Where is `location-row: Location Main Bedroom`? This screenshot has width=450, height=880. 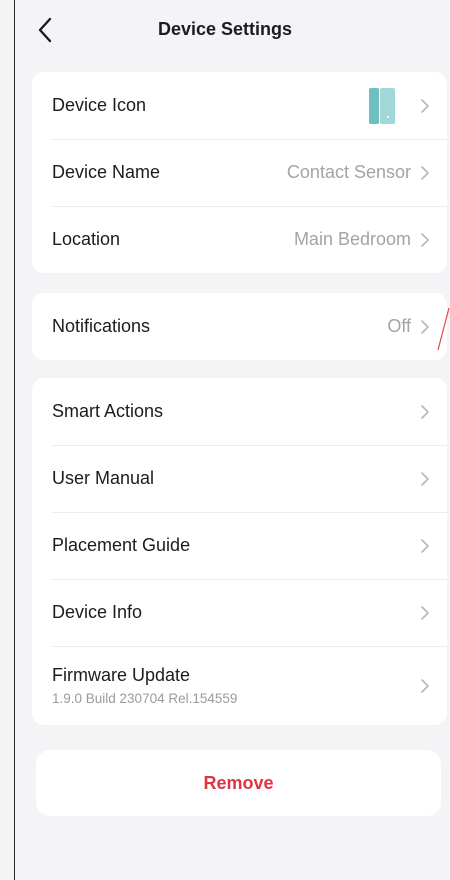 location-row: Location Main Bedroom is located at coordinates (239, 239).